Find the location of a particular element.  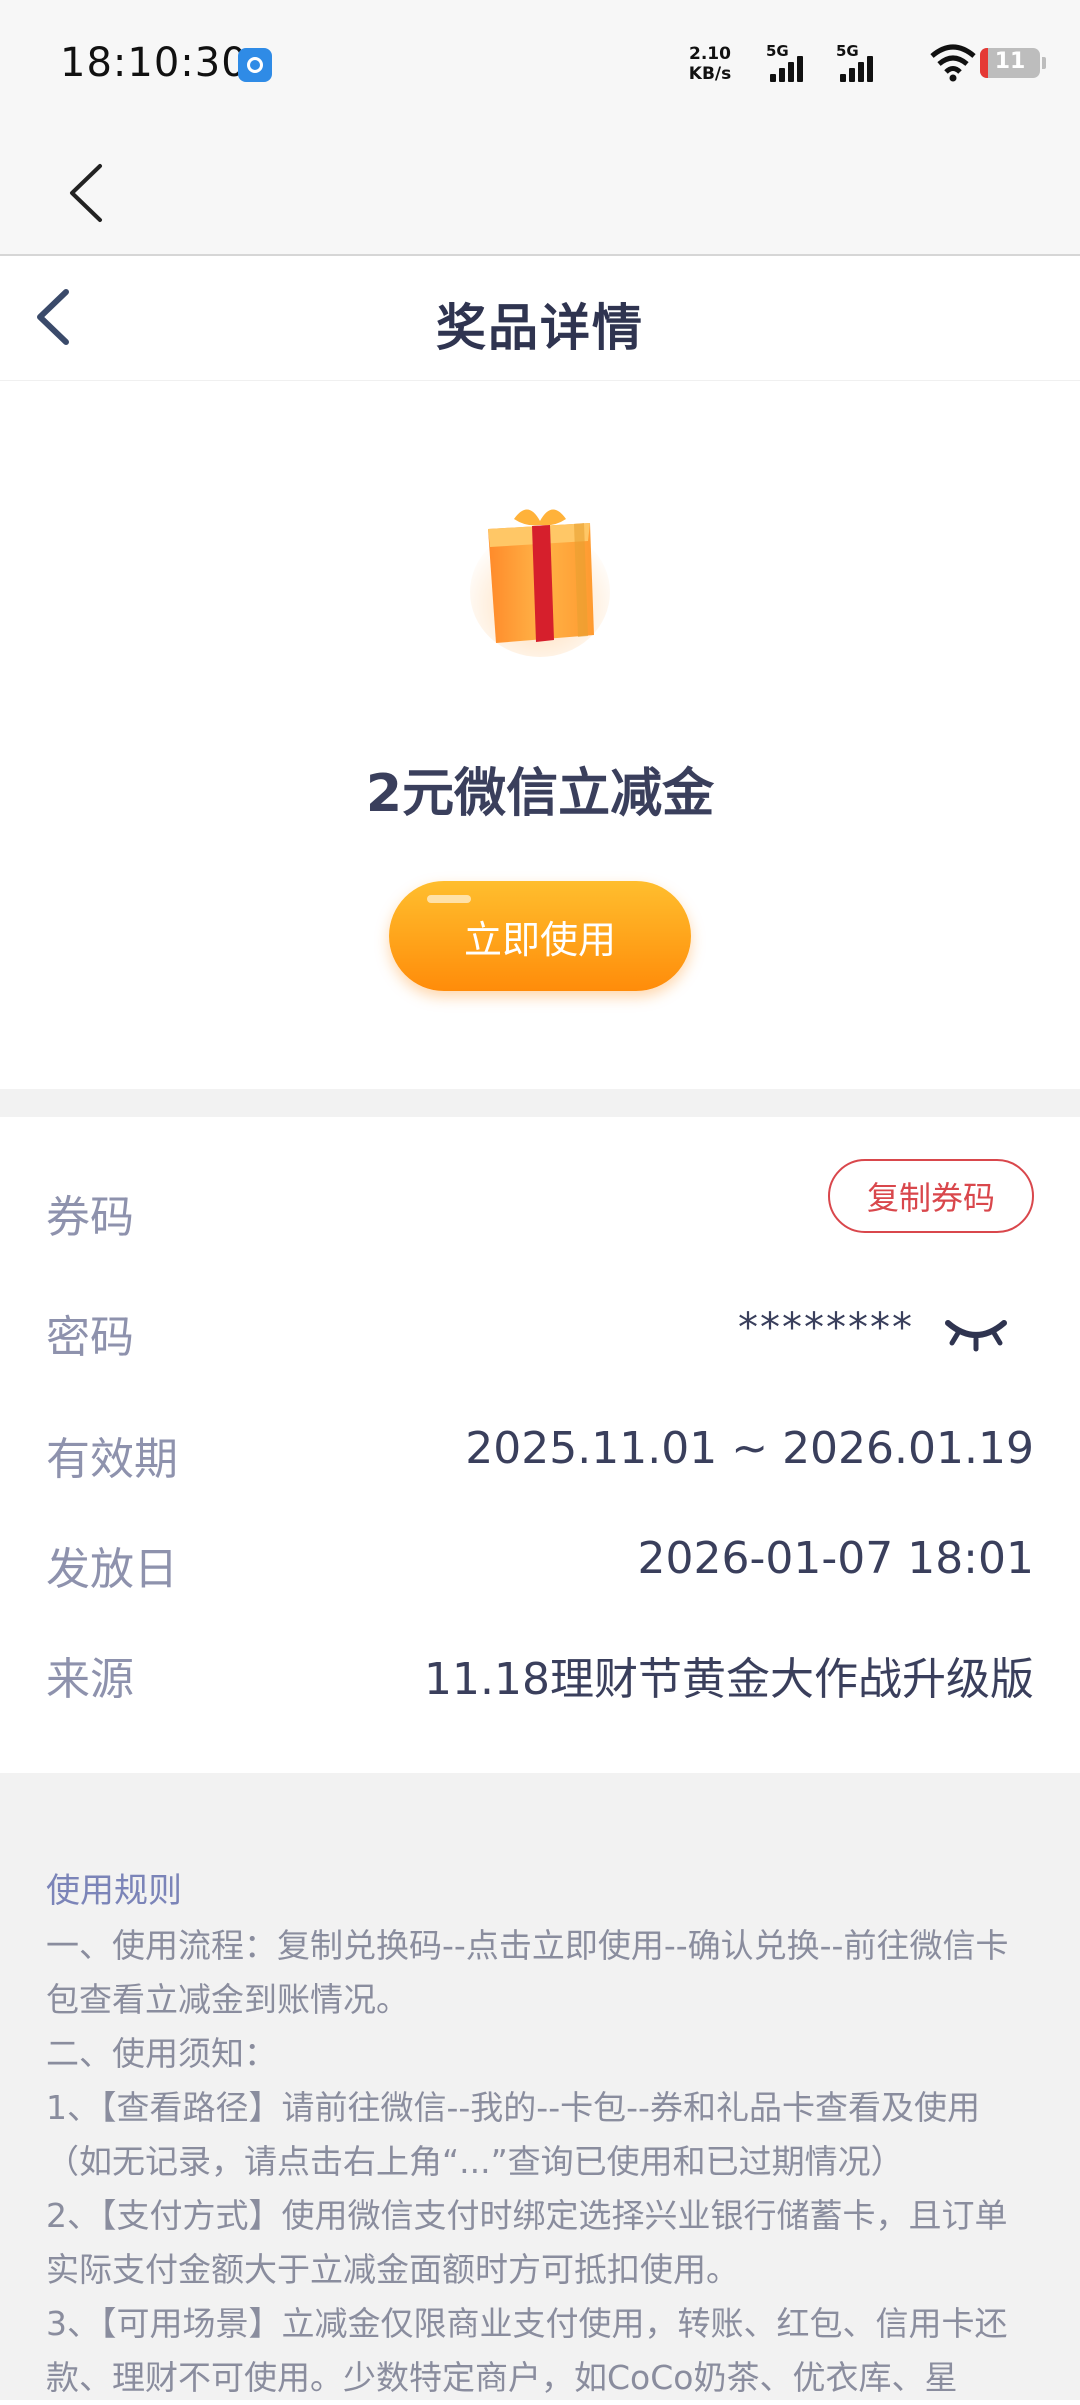

validity-value: 2025.11.01 ~ 2026.01.19 is located at coordinates (749, 1448).